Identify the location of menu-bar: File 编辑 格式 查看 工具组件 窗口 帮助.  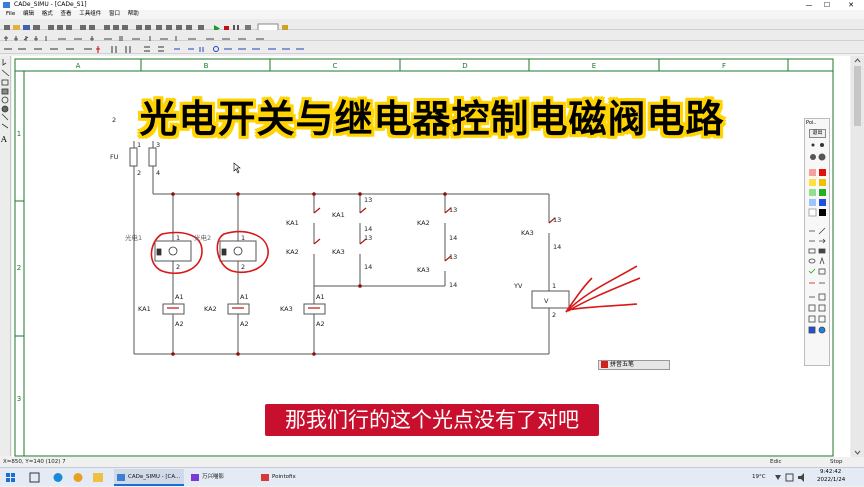
(432, 14).